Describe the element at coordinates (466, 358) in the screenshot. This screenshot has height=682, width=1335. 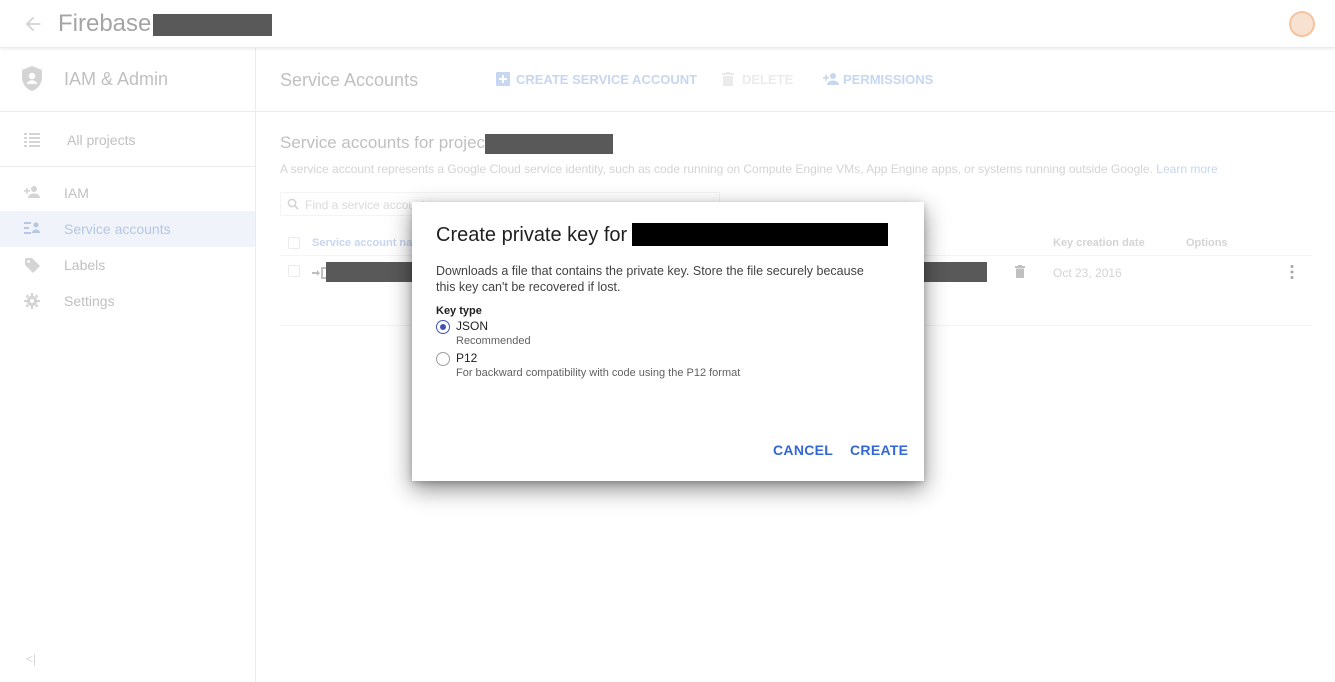
I see `p12-option-label: P12` at that location.